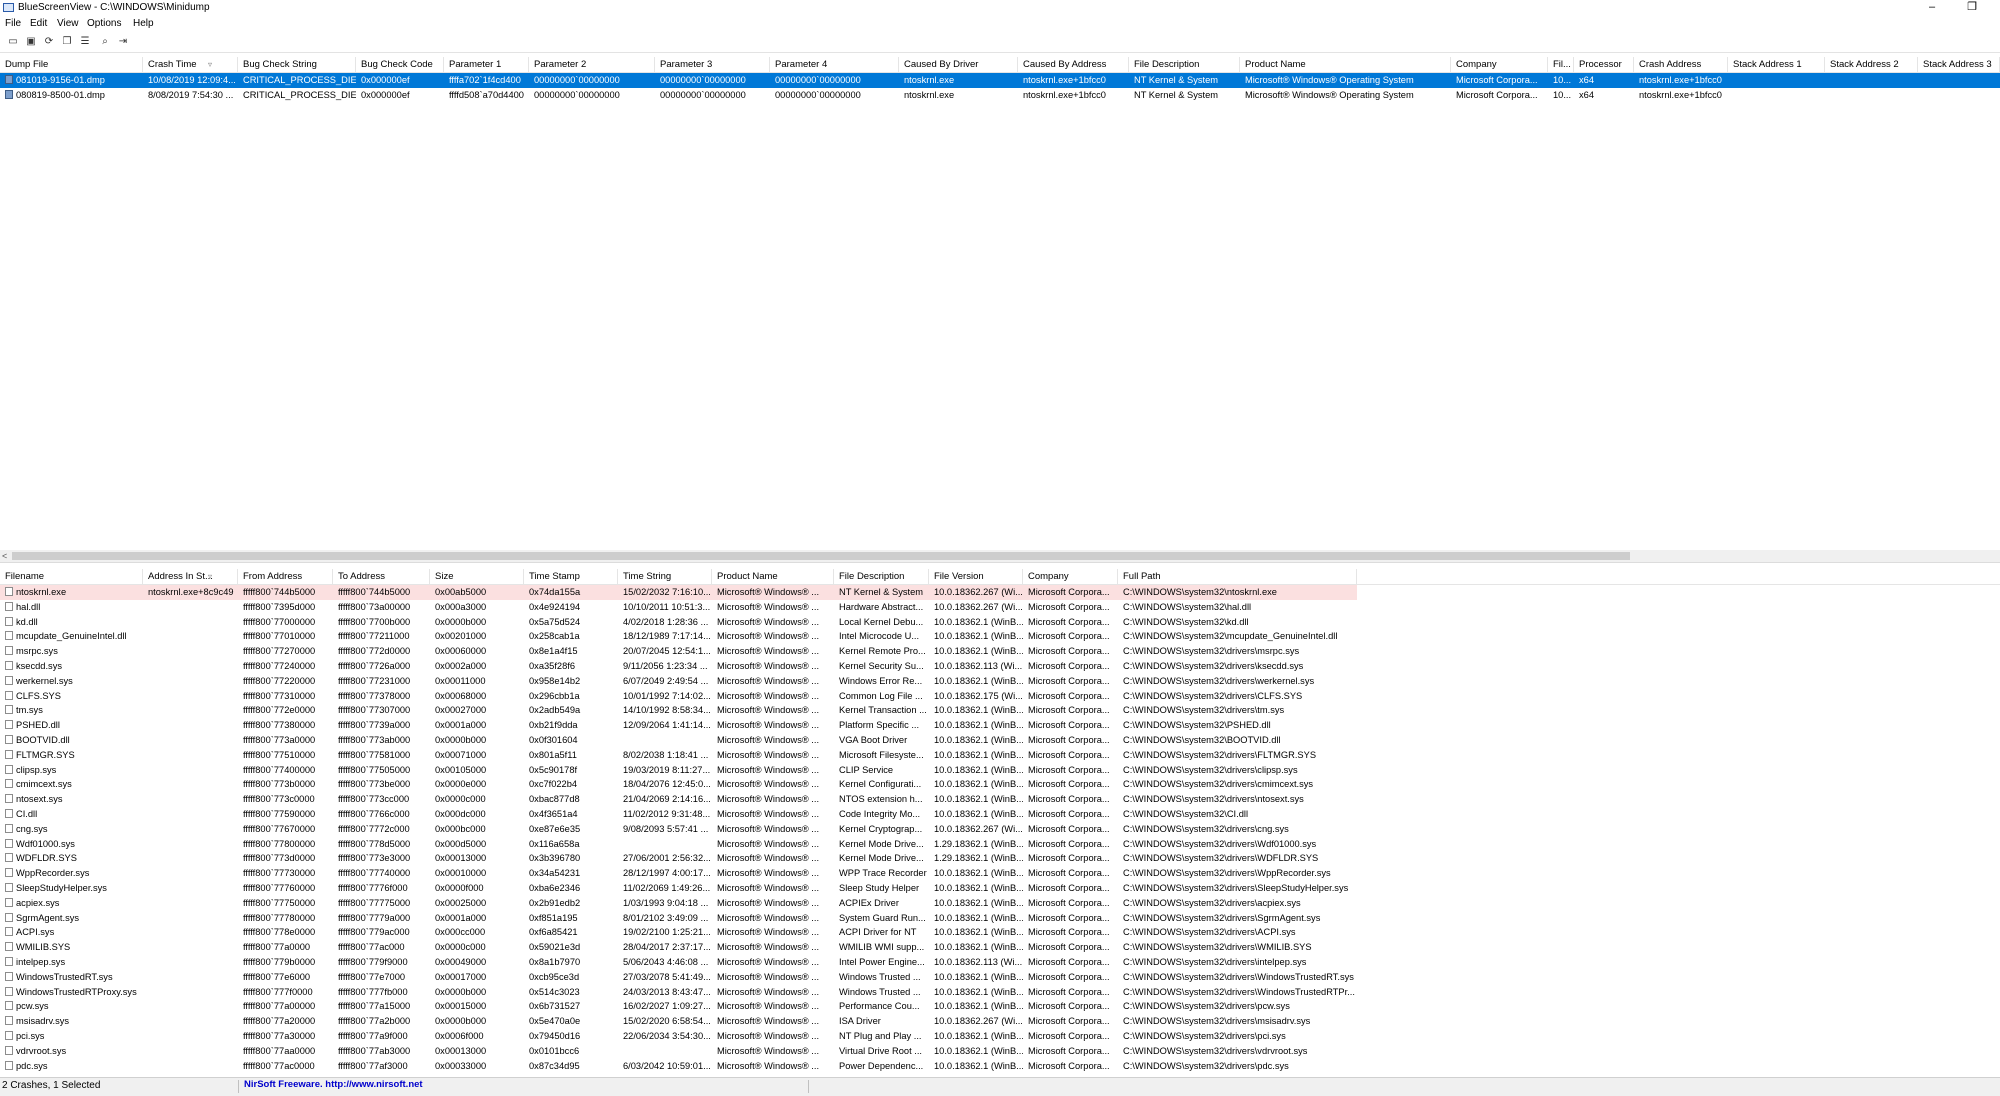 This screenshot has width=2000, height=1096. I want to click on driver-header-company: Company, so click(1070, 576).